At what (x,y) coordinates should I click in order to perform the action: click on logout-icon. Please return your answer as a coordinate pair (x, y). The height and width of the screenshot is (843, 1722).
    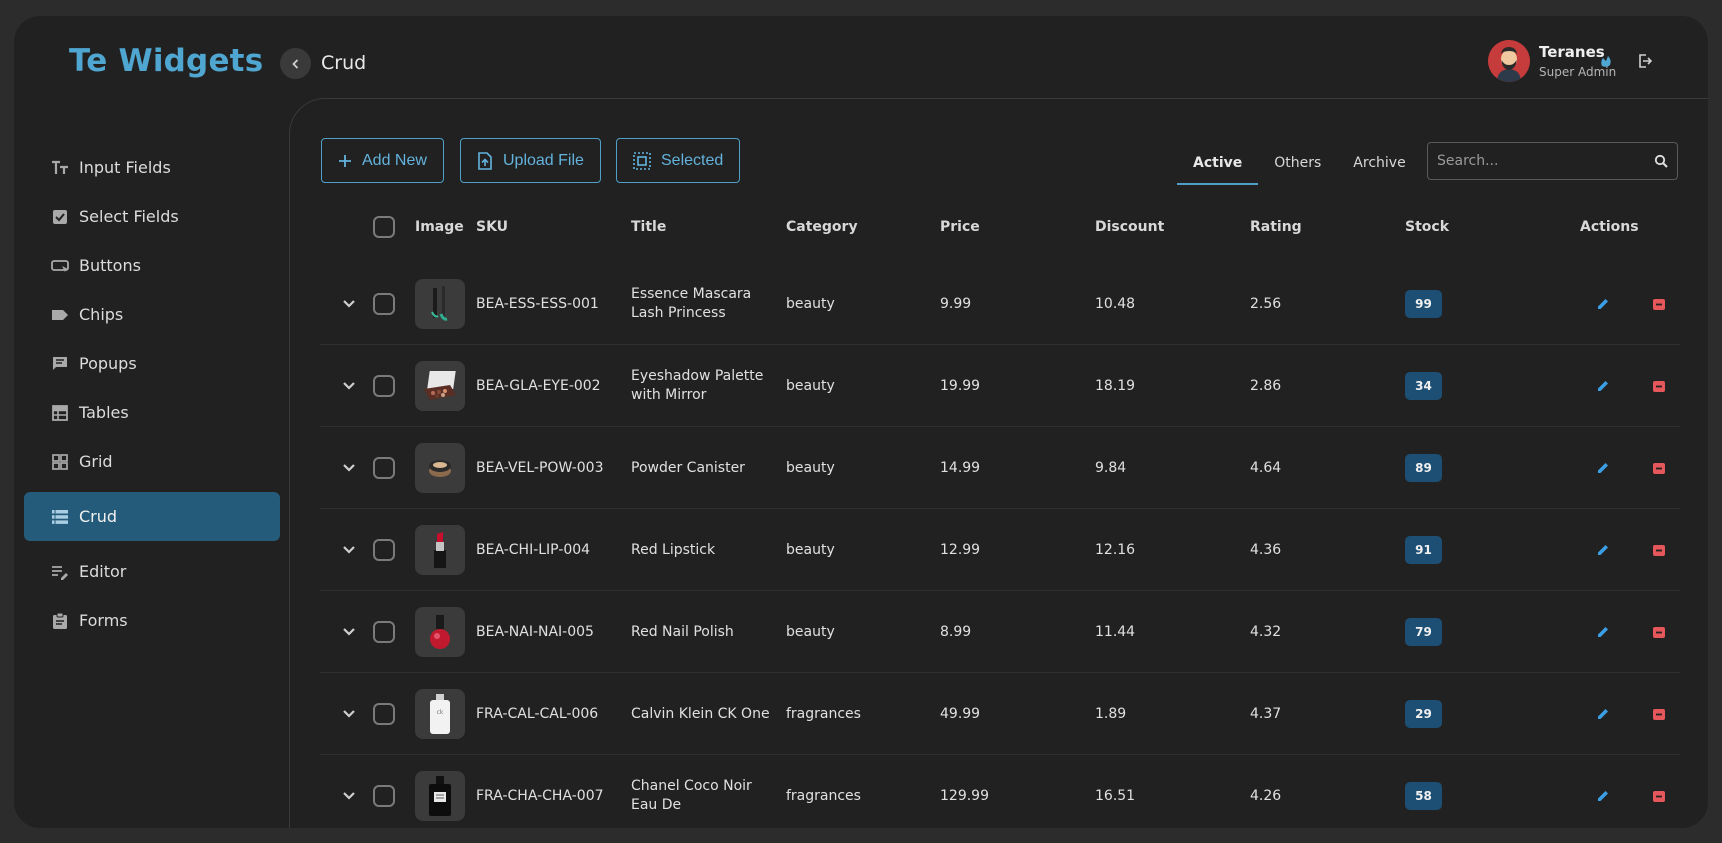
    Looking at the image, I should click on (1645, 61).